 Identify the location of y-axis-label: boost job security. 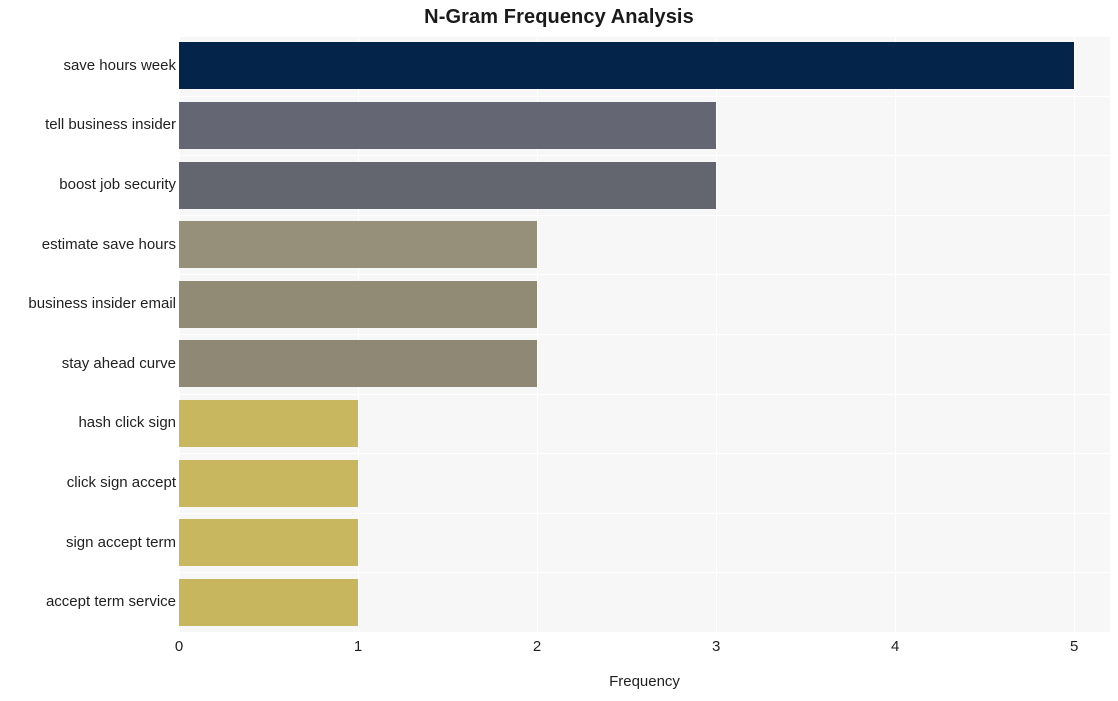
(117, 184).